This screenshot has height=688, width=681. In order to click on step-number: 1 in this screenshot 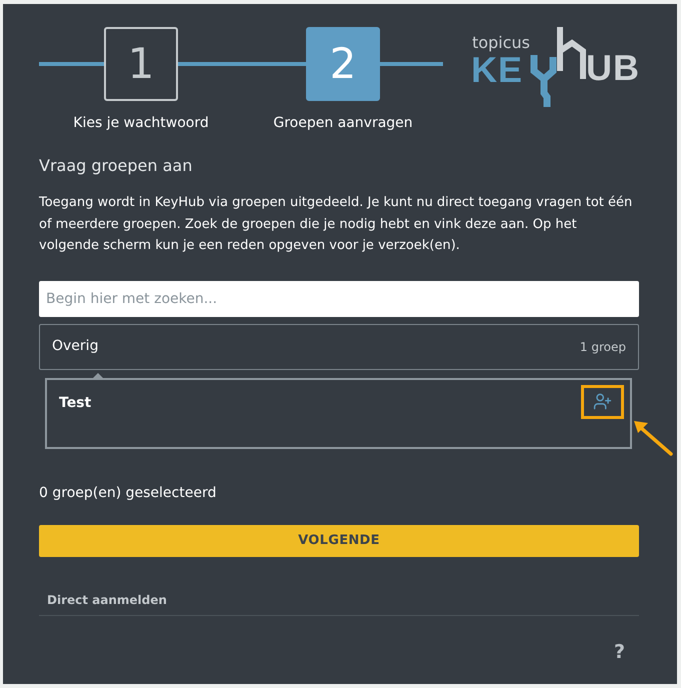, I will do `click(141, 64)`.